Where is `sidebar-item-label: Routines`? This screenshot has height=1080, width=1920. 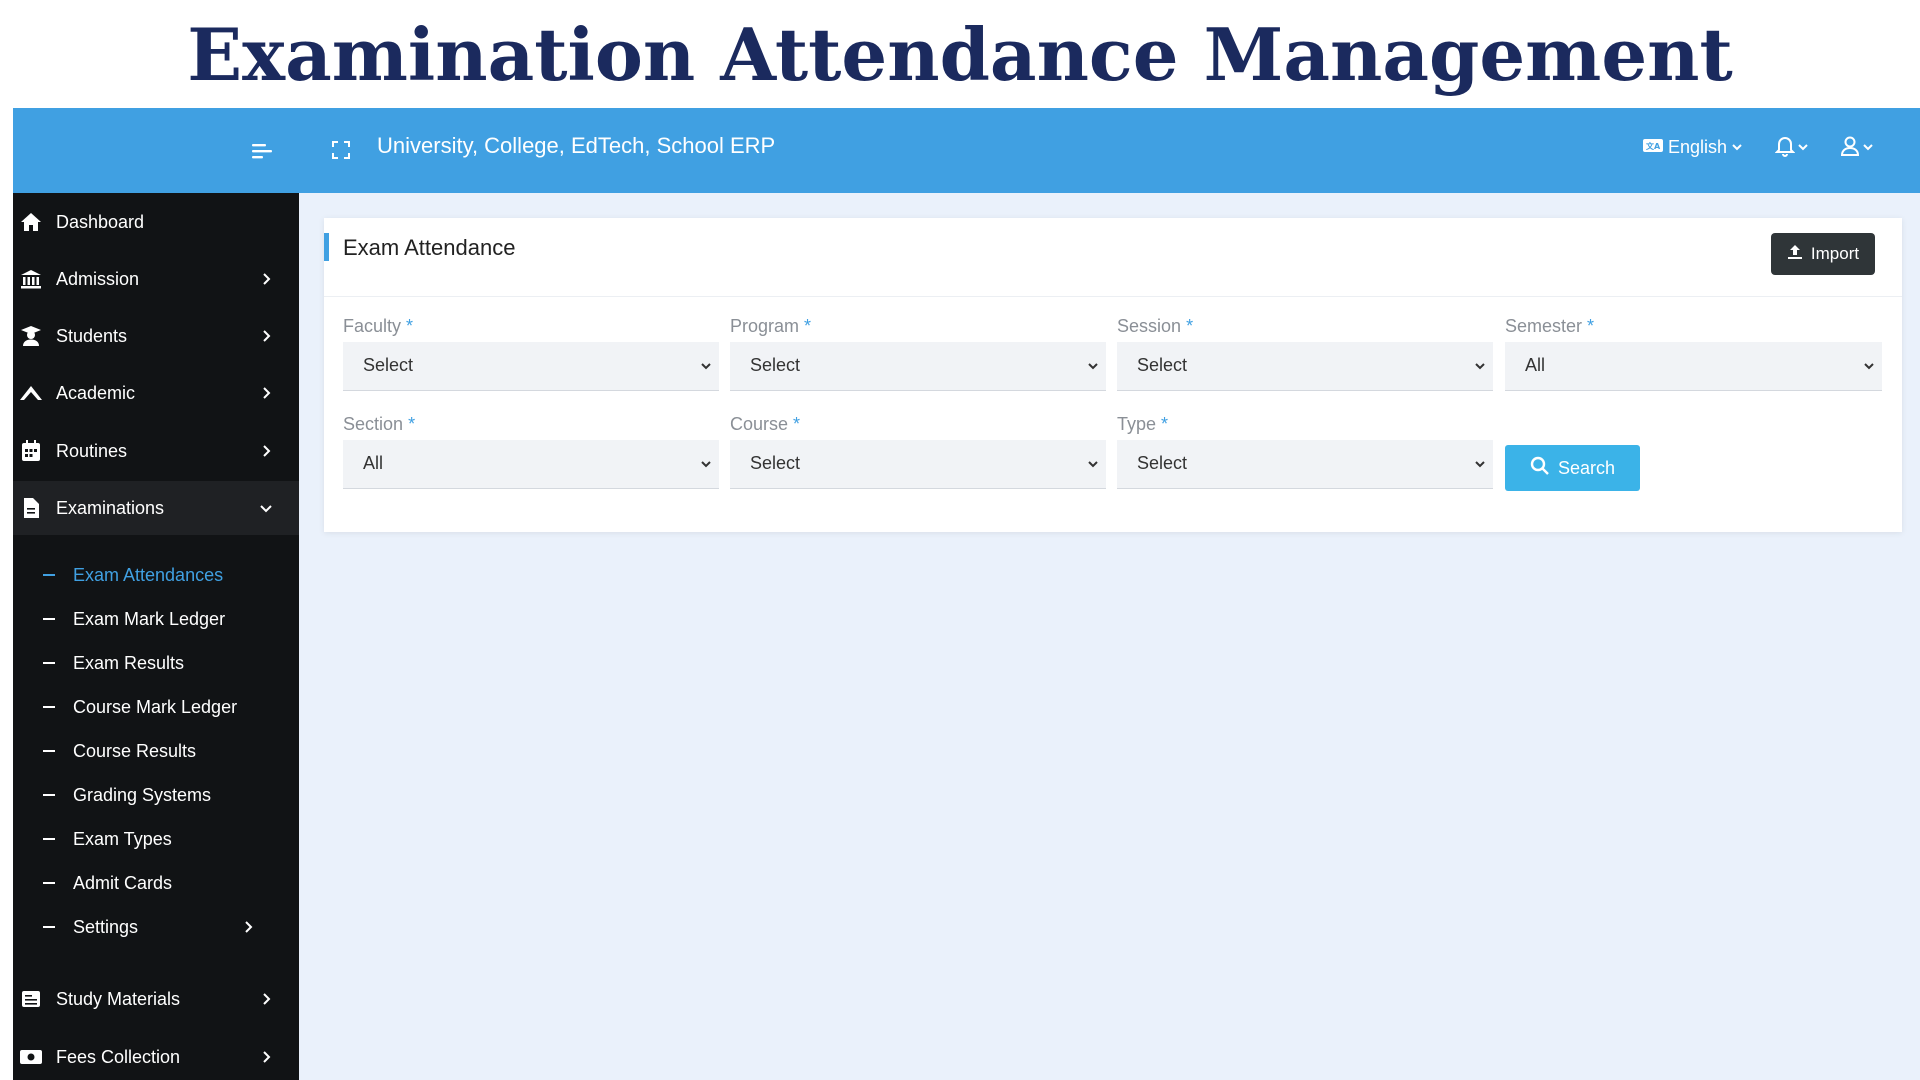 sidebar-item-label: Routines is located at coordinates (92, 450).